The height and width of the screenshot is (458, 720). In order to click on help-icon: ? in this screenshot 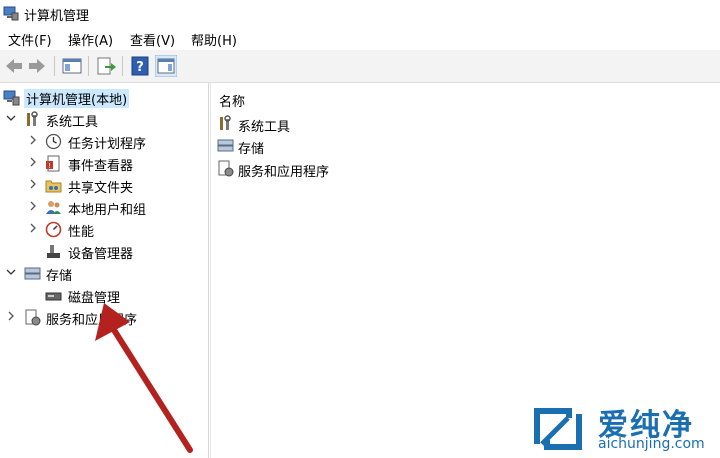, I will do `click(140, 66)`.